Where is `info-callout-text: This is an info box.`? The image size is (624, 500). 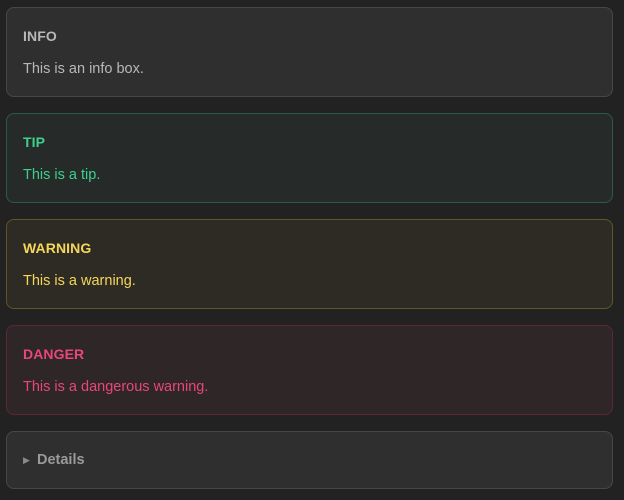 info-callout-text: This is an info box. is located at coordinates (83, 69).